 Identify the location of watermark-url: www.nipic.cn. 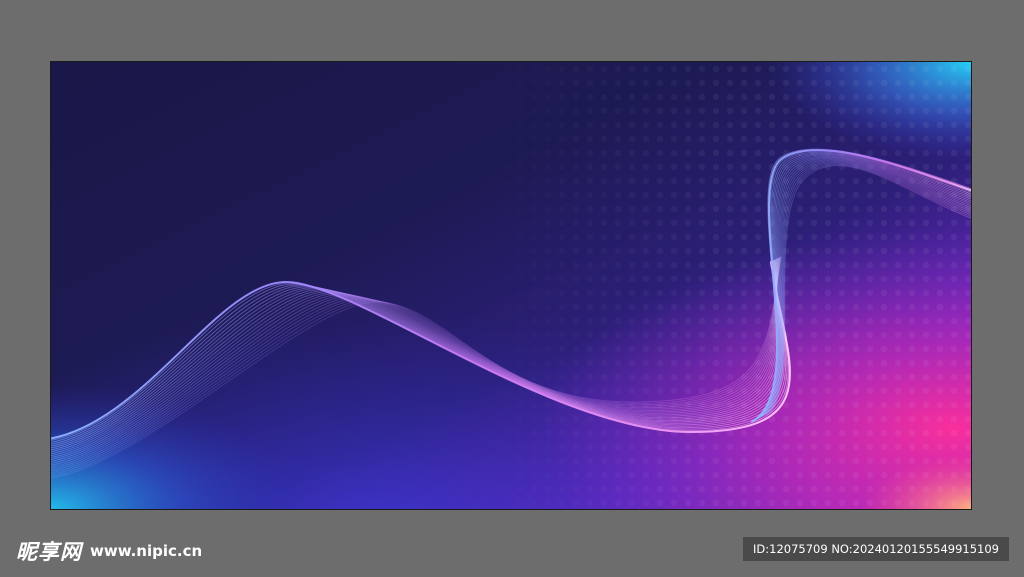
(146, 551).